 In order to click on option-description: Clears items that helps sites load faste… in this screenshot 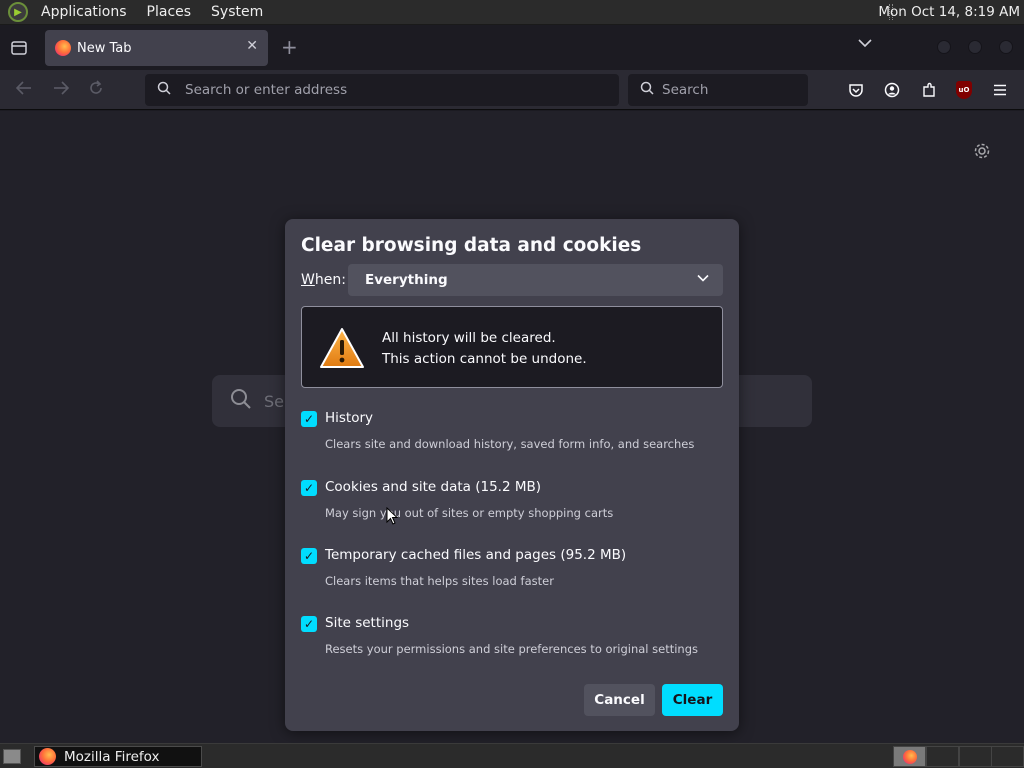, I will do `click(439, 581)`.